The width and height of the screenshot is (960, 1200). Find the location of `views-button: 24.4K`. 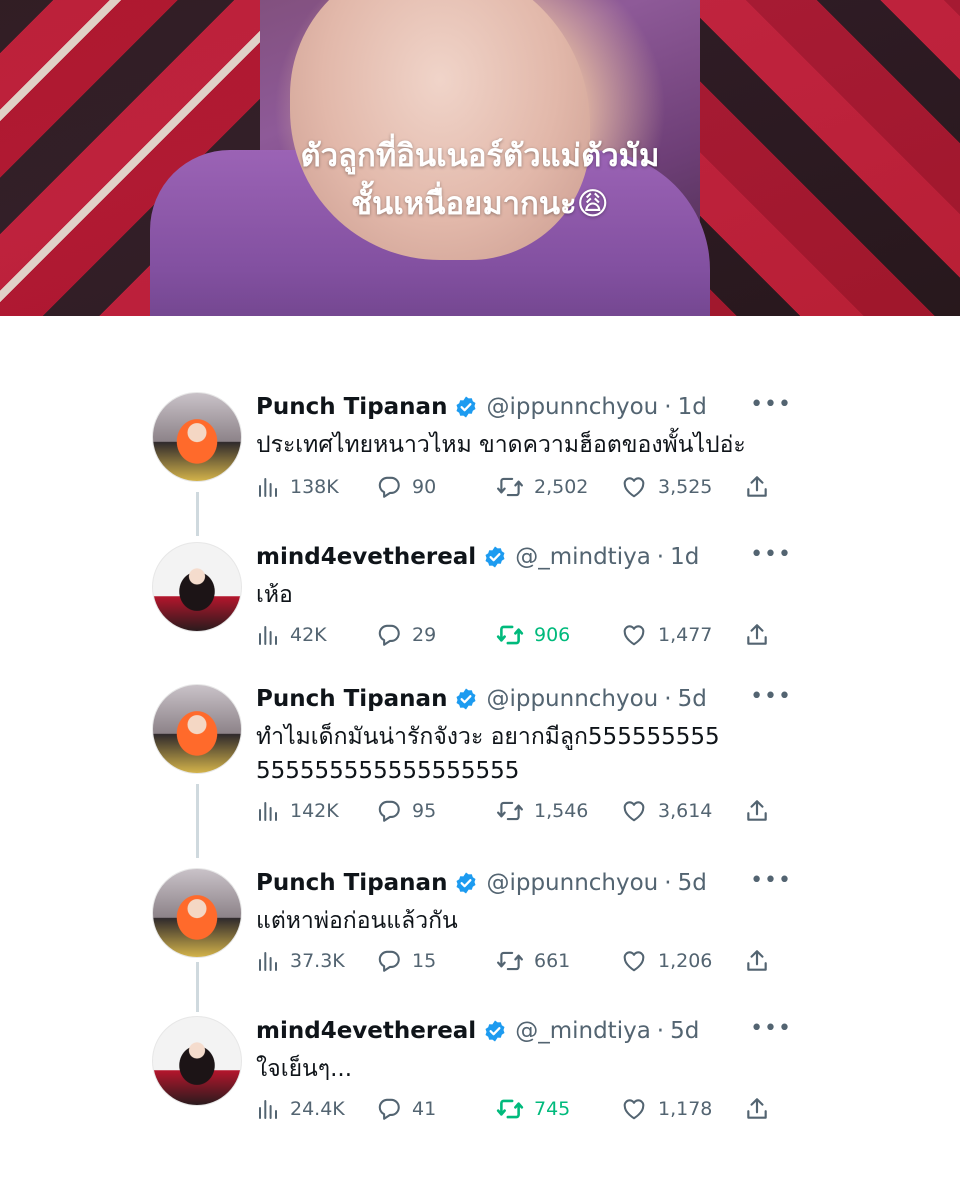

views-button: 24.4K is located at coordinates (300, 1109).